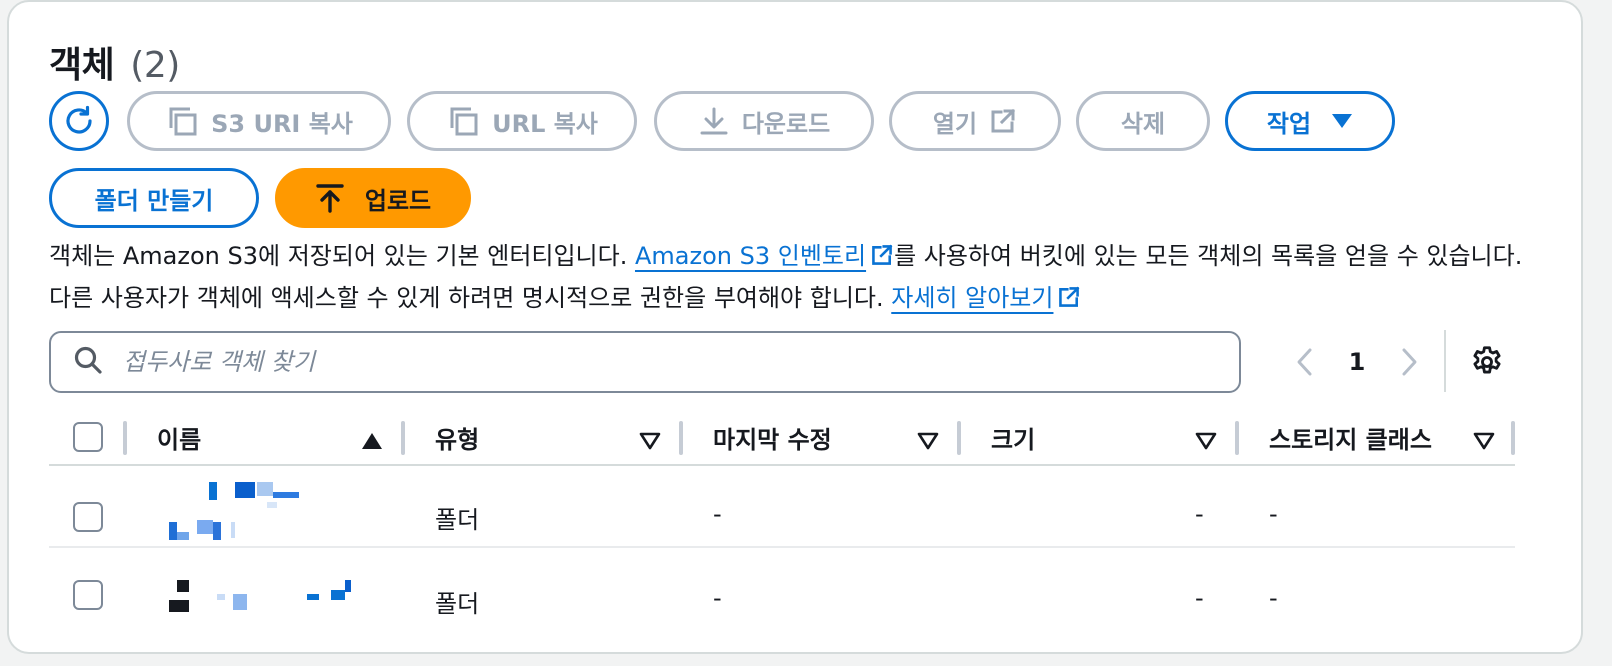 The height and width of the screenshot is (666, 1612). I want to click on title-text: 객체, so click(82, 65).